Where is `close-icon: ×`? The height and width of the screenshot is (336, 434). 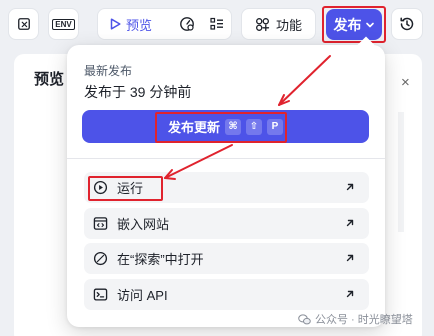 close-icon: × is located at coordinates (405, 82).